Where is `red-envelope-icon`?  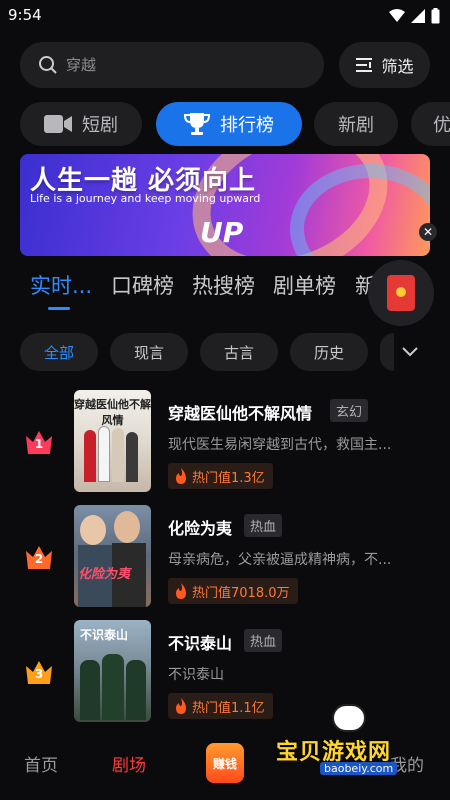
red-envelope-icon is located at coordinates (401, 293).